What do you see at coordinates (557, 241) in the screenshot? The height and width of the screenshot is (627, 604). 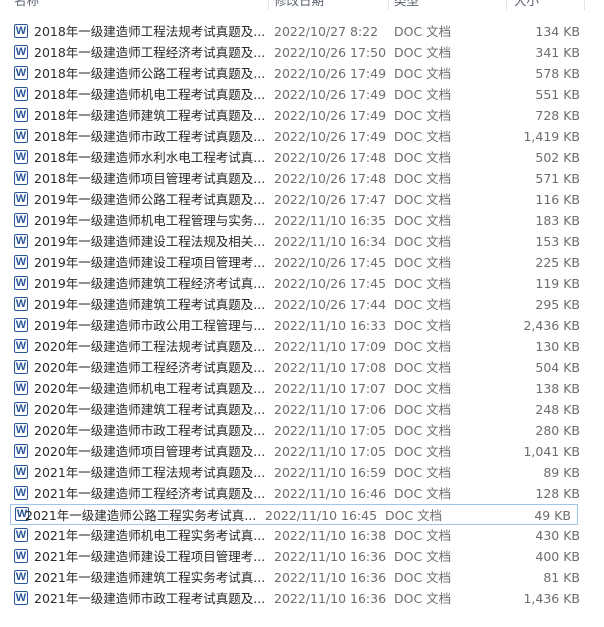 I see `file-size: 153 KB` at bounding box center [557, 241].